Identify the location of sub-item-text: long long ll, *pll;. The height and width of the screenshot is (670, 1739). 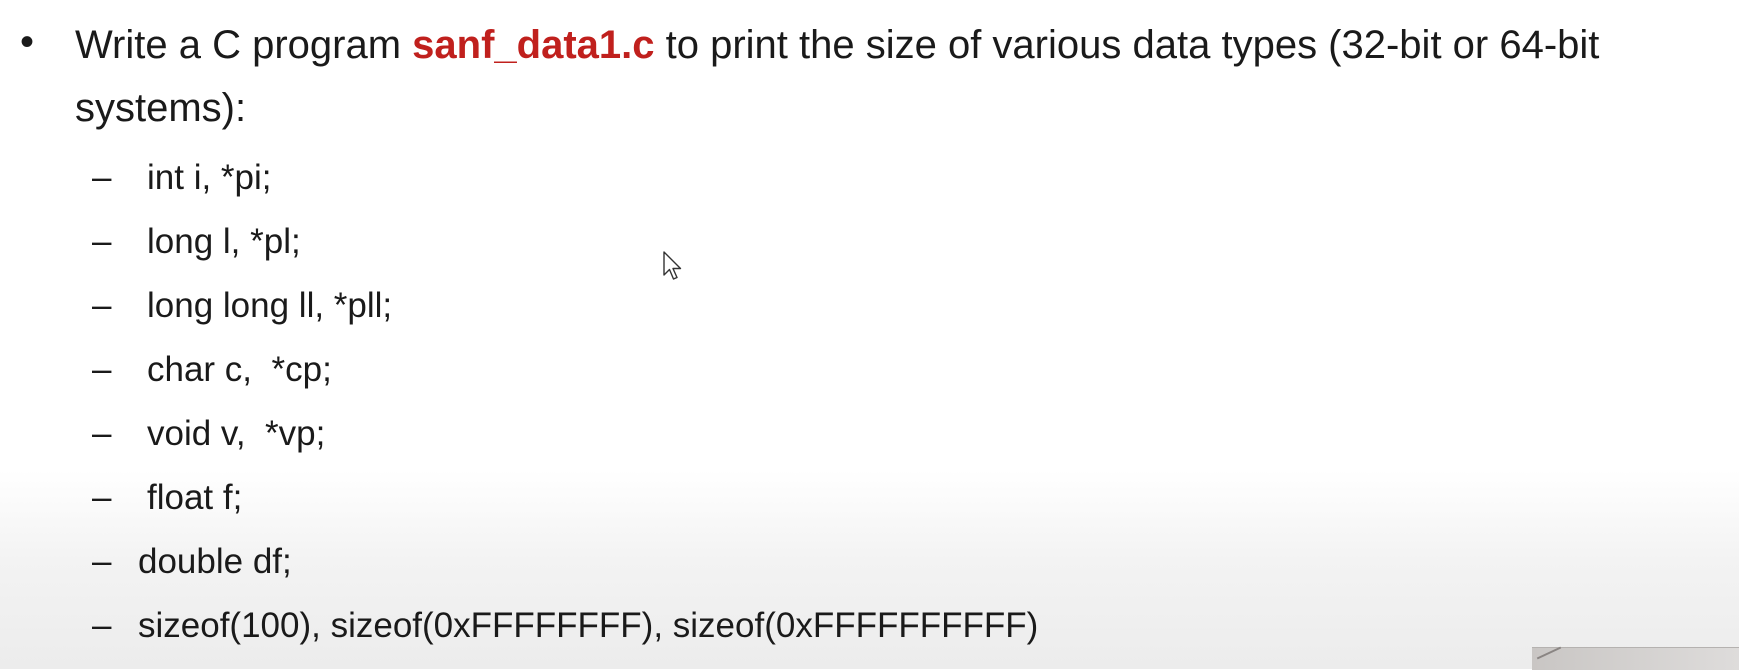
(270, 305).